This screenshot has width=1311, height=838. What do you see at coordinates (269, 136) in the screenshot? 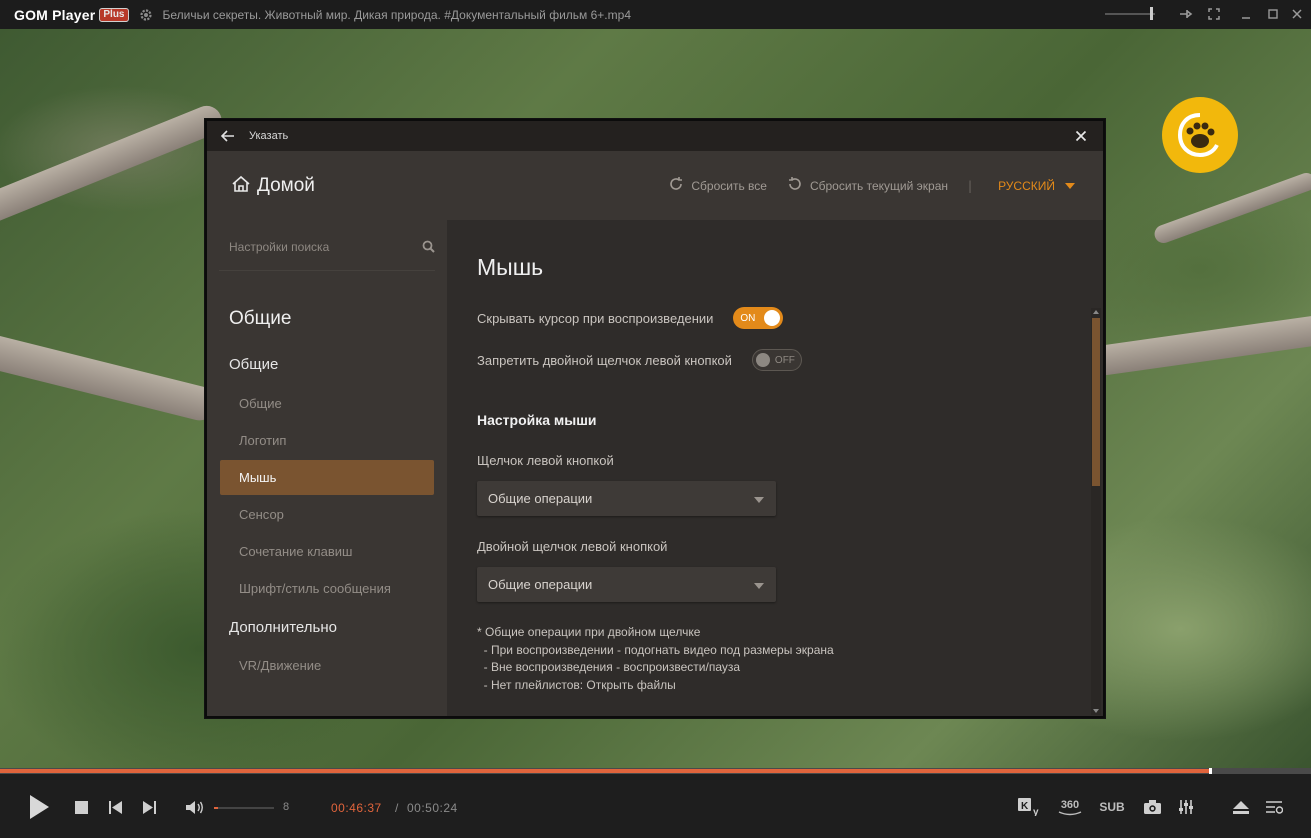
I see `dialog-title: Указать` at bounding box center [269, 136].